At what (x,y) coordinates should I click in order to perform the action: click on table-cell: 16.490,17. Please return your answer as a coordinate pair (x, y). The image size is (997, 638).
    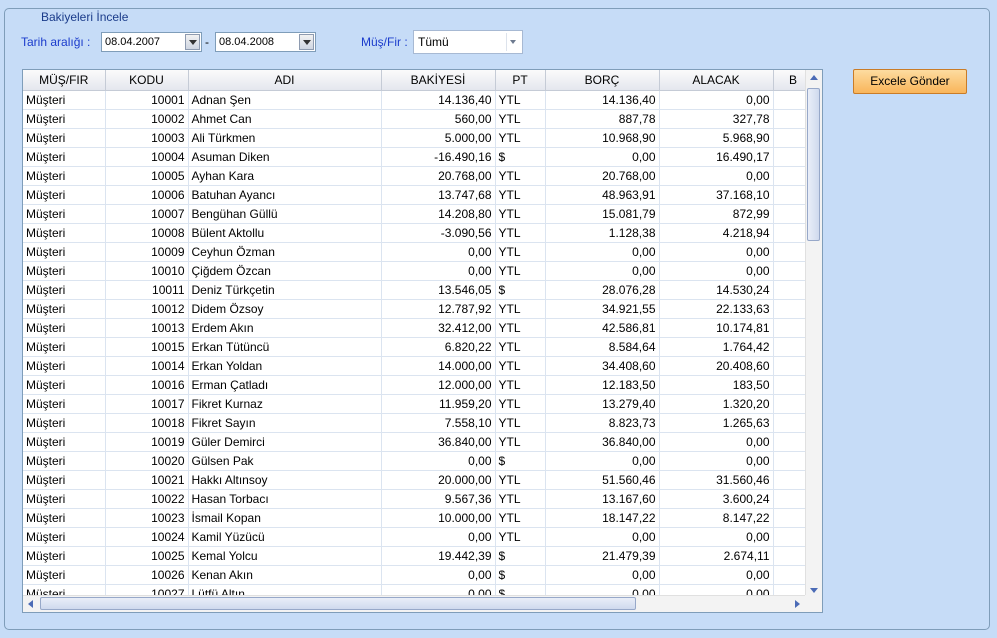
    Looking at the image, I should click on (716, 157).